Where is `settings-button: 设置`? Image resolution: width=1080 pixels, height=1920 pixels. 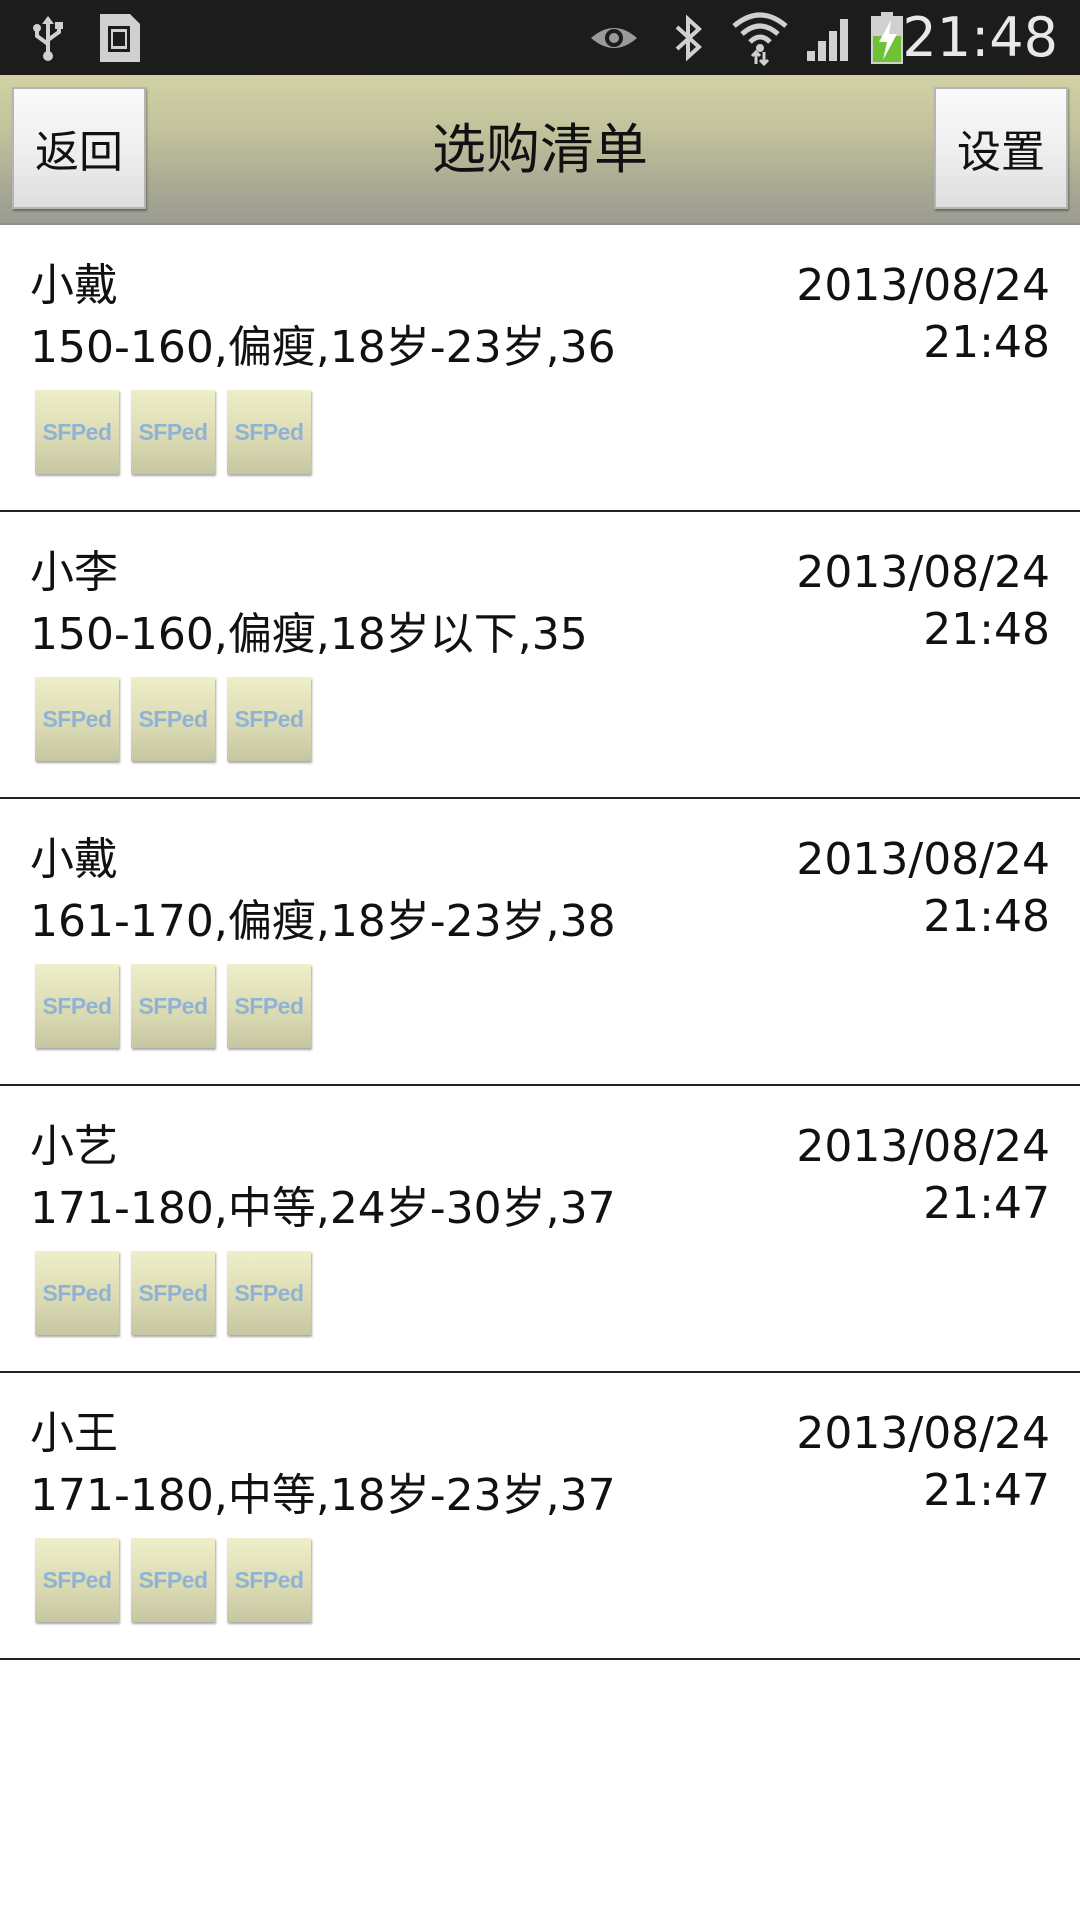
settings-button: 设置 is located at coordinates (1001, 148).